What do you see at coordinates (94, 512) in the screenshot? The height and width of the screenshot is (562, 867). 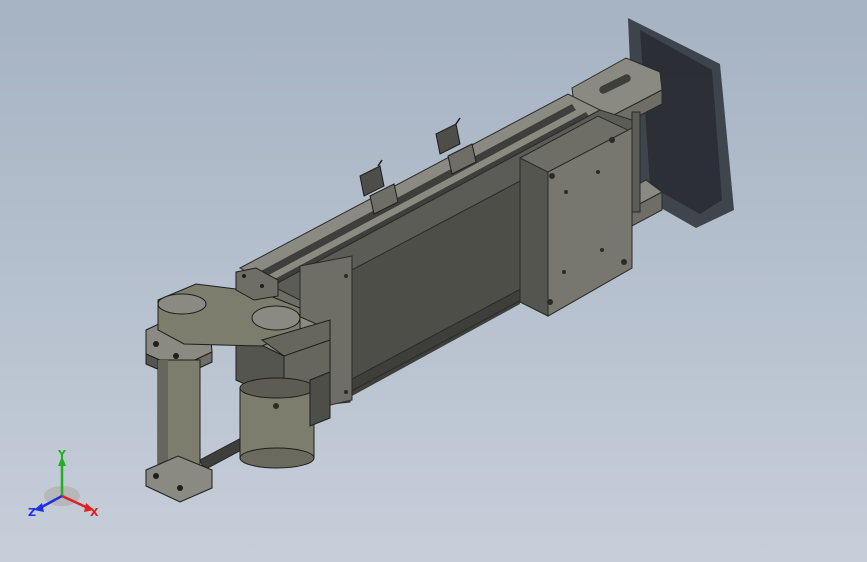 I see `triad-x-label: X` at bounding box center [94, 512].